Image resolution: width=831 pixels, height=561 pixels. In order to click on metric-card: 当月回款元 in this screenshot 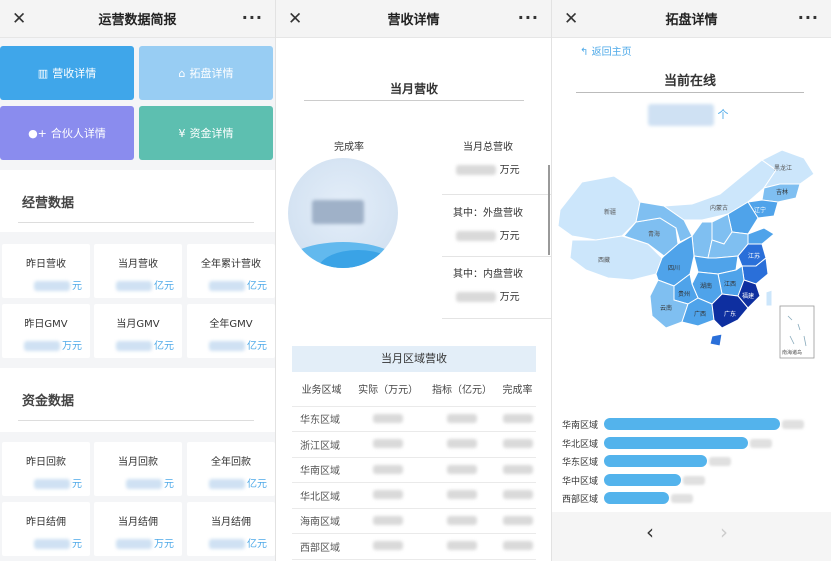, I will do `click(138, 469)`.